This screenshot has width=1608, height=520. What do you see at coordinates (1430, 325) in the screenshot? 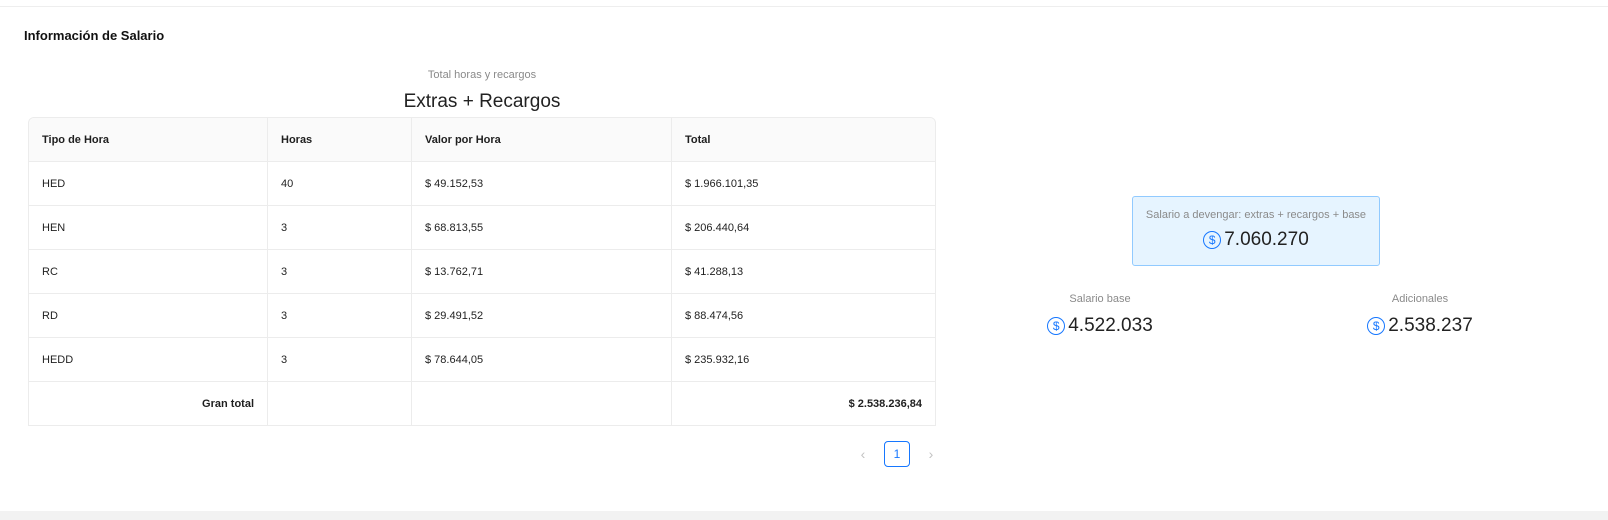
I see `adicionales-amount: 2.538.237` at bounding box center [1430, 325].